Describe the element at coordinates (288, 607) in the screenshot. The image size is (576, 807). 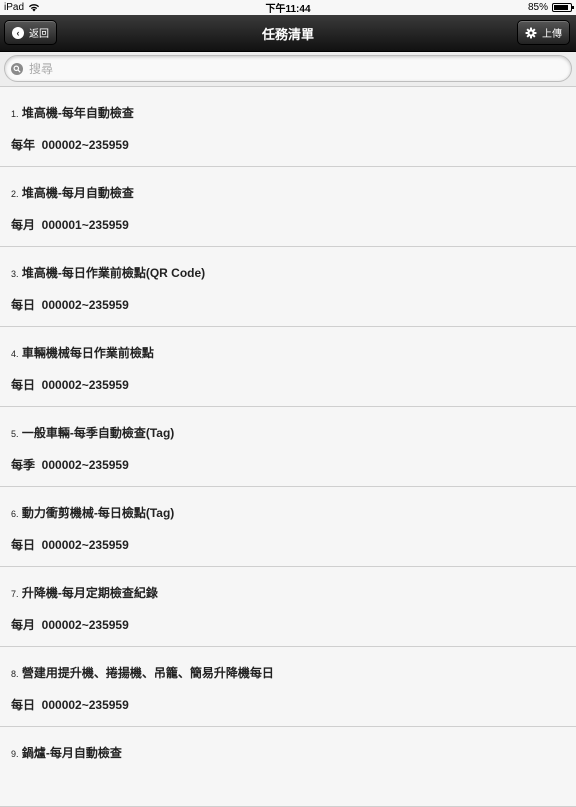
I see `task-item: 7. 升降機-每月定期檢查紀錄 每月 000002~235959` at that location.